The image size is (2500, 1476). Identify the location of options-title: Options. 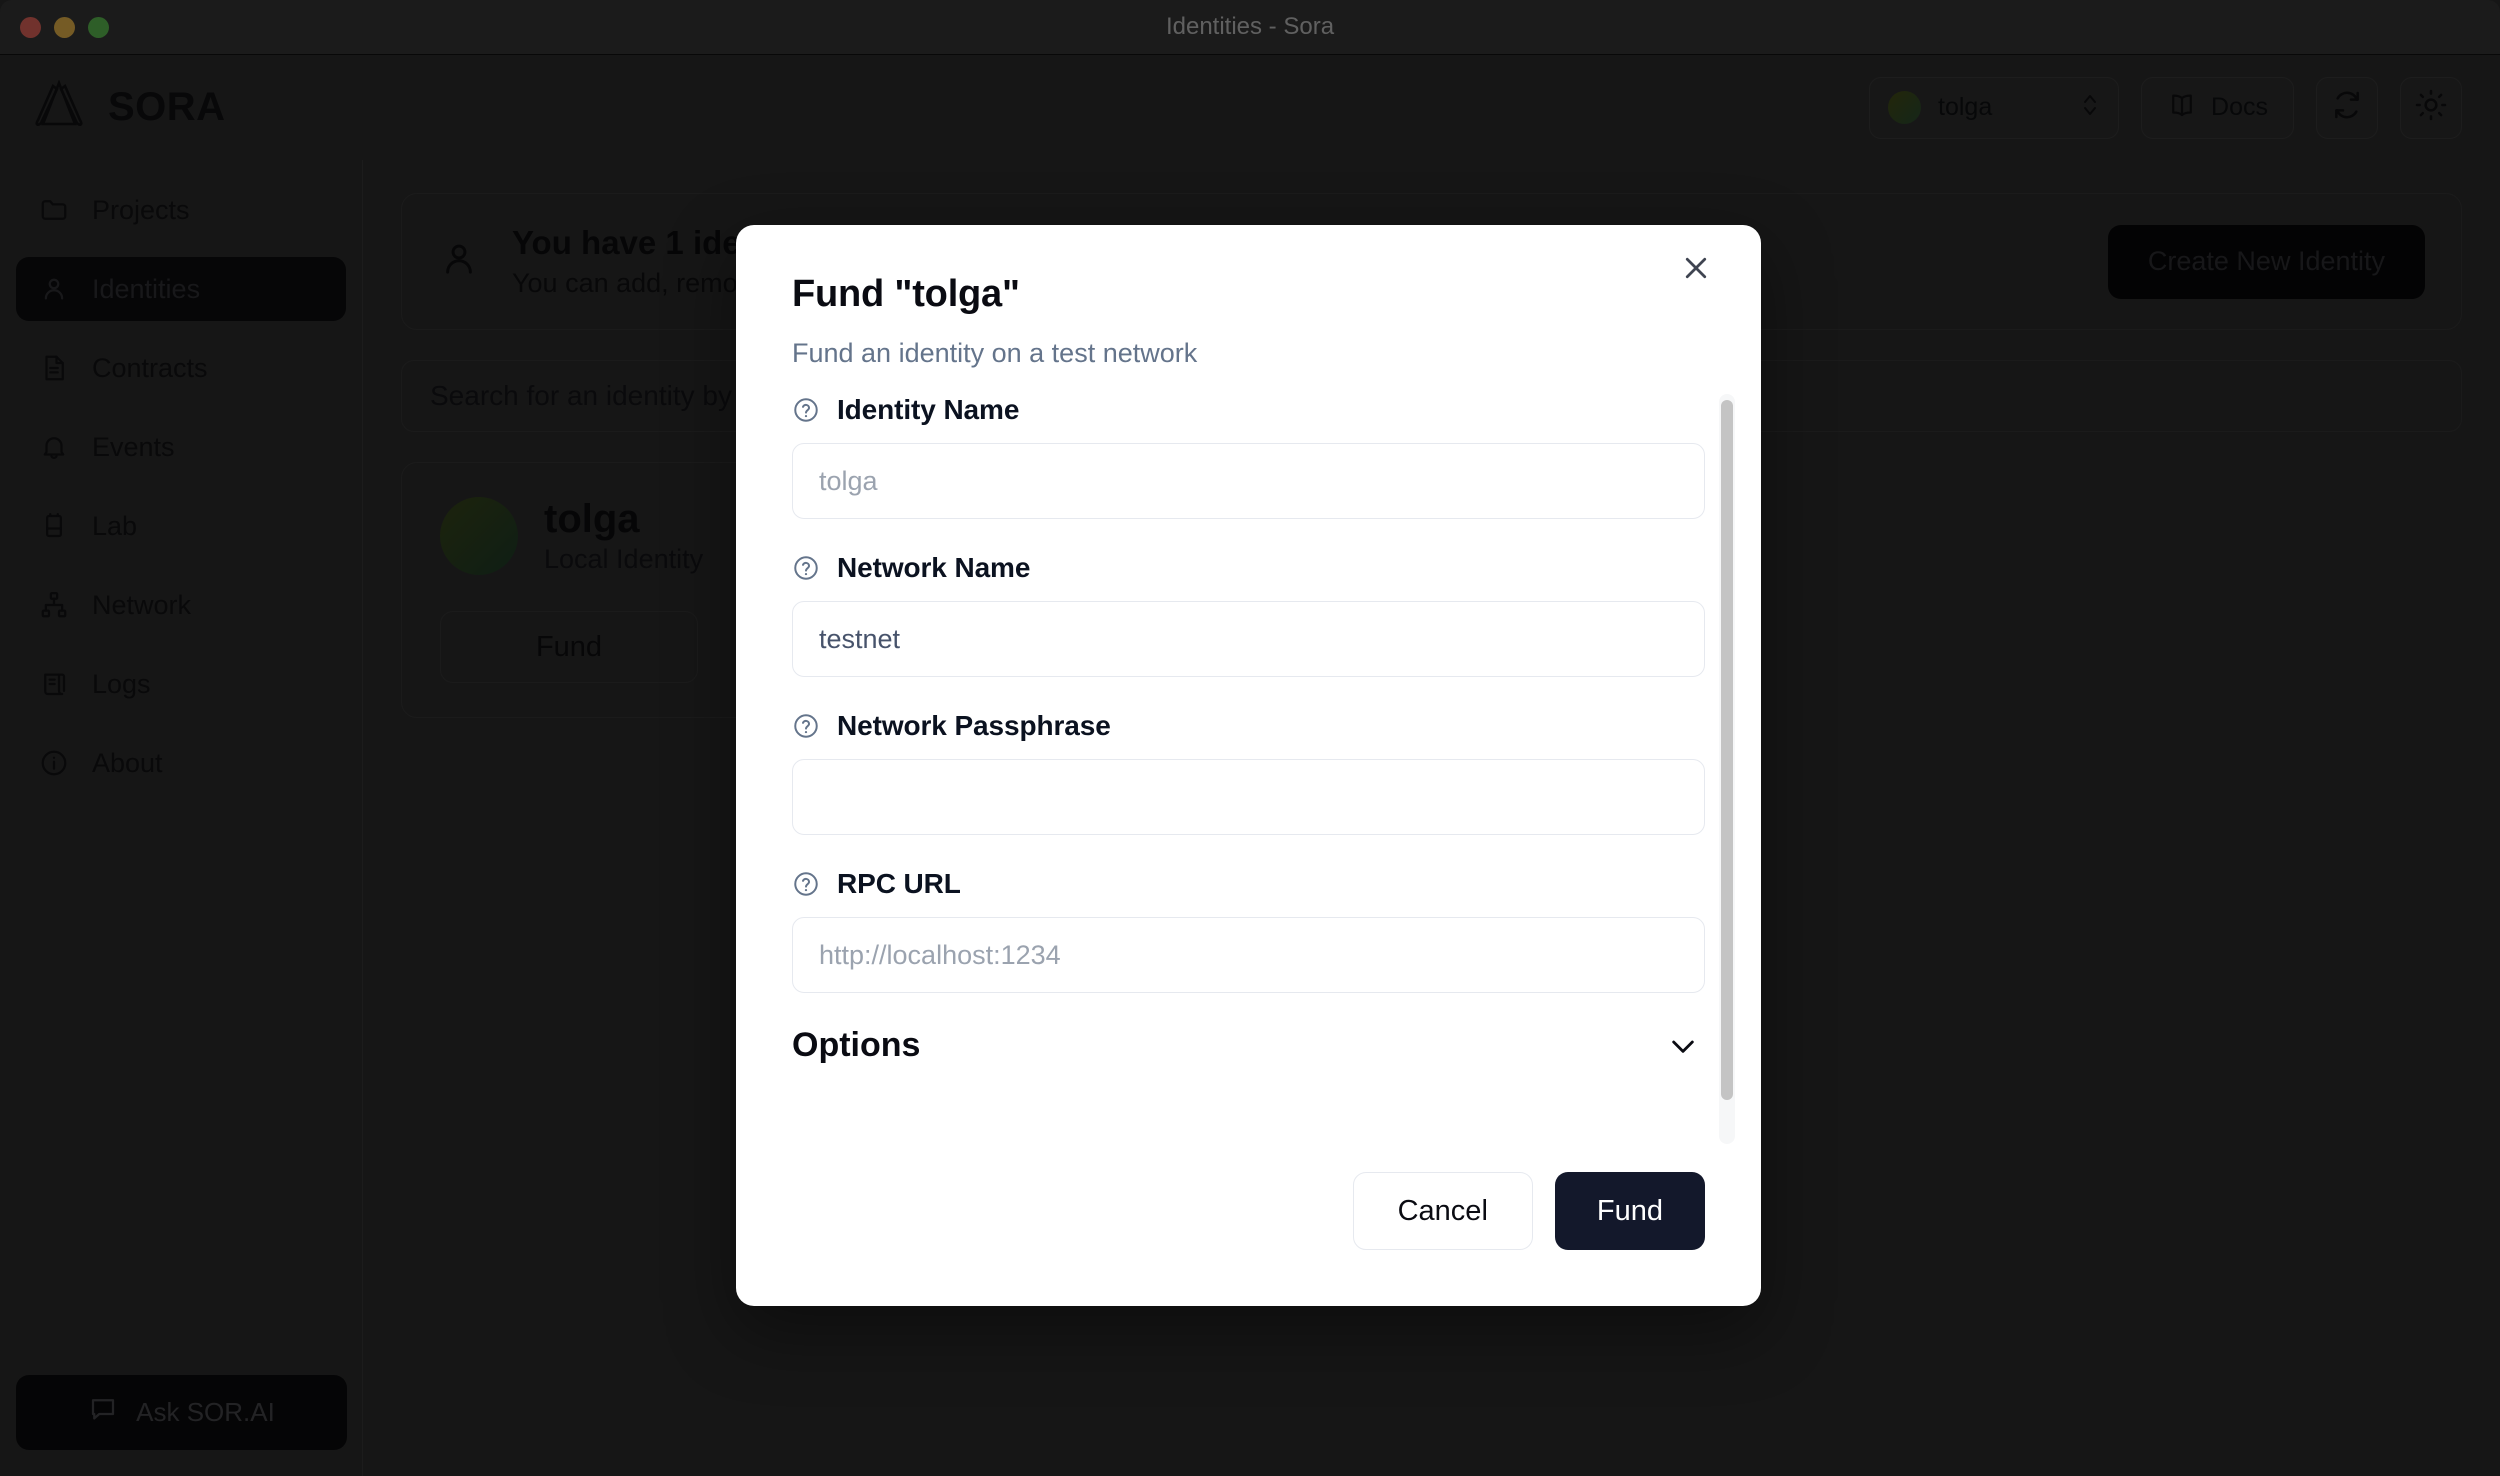
(856, 1045).